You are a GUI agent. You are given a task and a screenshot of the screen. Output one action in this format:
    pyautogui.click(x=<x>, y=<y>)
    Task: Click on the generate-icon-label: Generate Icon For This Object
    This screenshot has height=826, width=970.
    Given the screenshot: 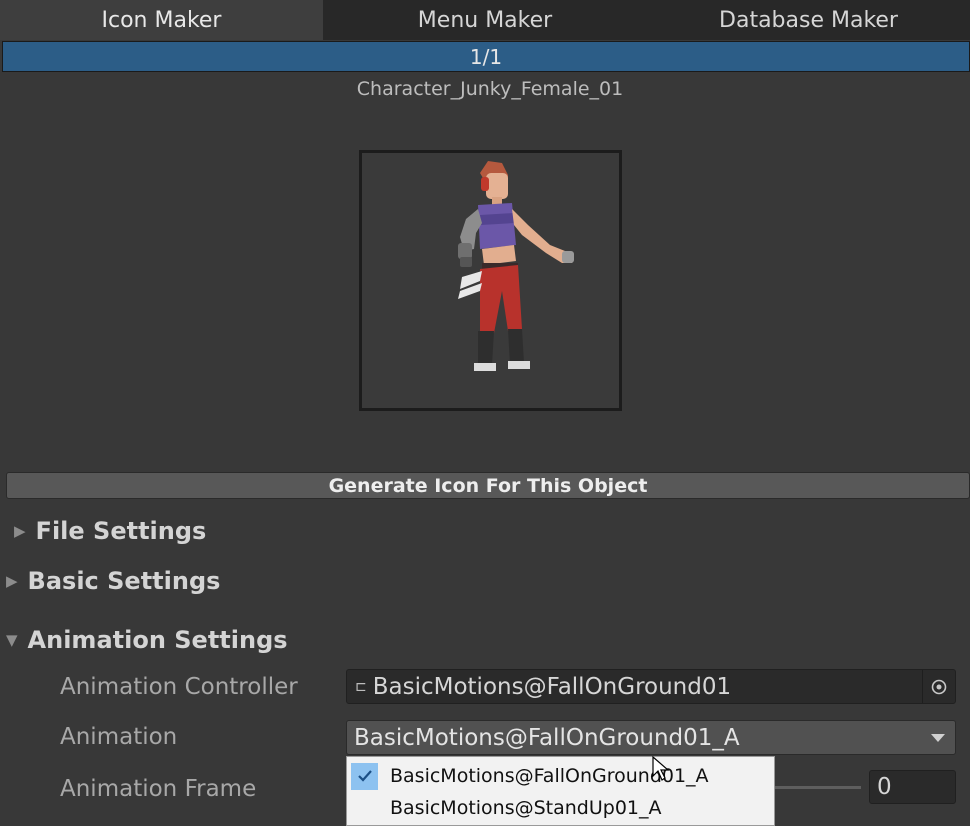 What is the action you would take?
    pyautogui.click(x=488, y=485)
    